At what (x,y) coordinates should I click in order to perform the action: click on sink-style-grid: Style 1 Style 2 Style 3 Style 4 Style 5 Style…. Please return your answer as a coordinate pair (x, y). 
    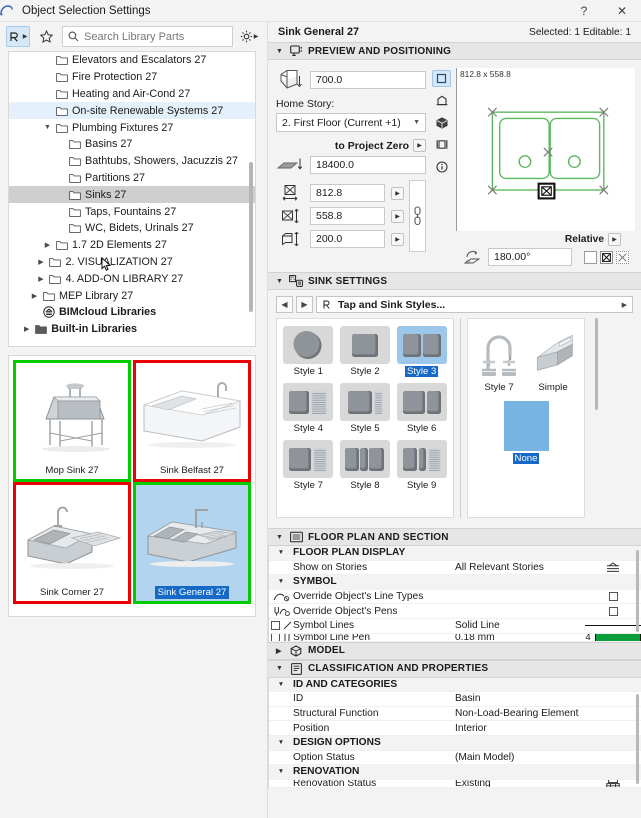
    Looking at the image, I should click on (365, 418).